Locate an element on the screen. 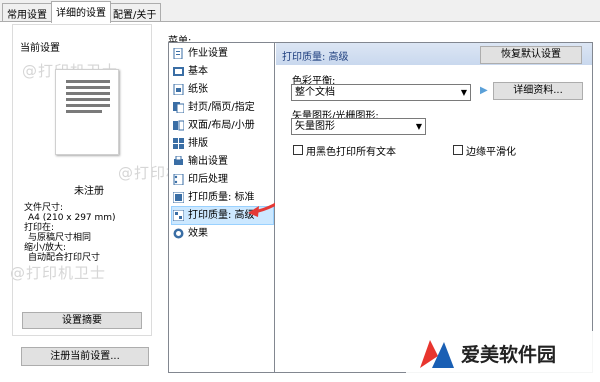 This screenshot has width=600, height=382. menu-item-label: 纸张 is located at coordinates (198, 89).